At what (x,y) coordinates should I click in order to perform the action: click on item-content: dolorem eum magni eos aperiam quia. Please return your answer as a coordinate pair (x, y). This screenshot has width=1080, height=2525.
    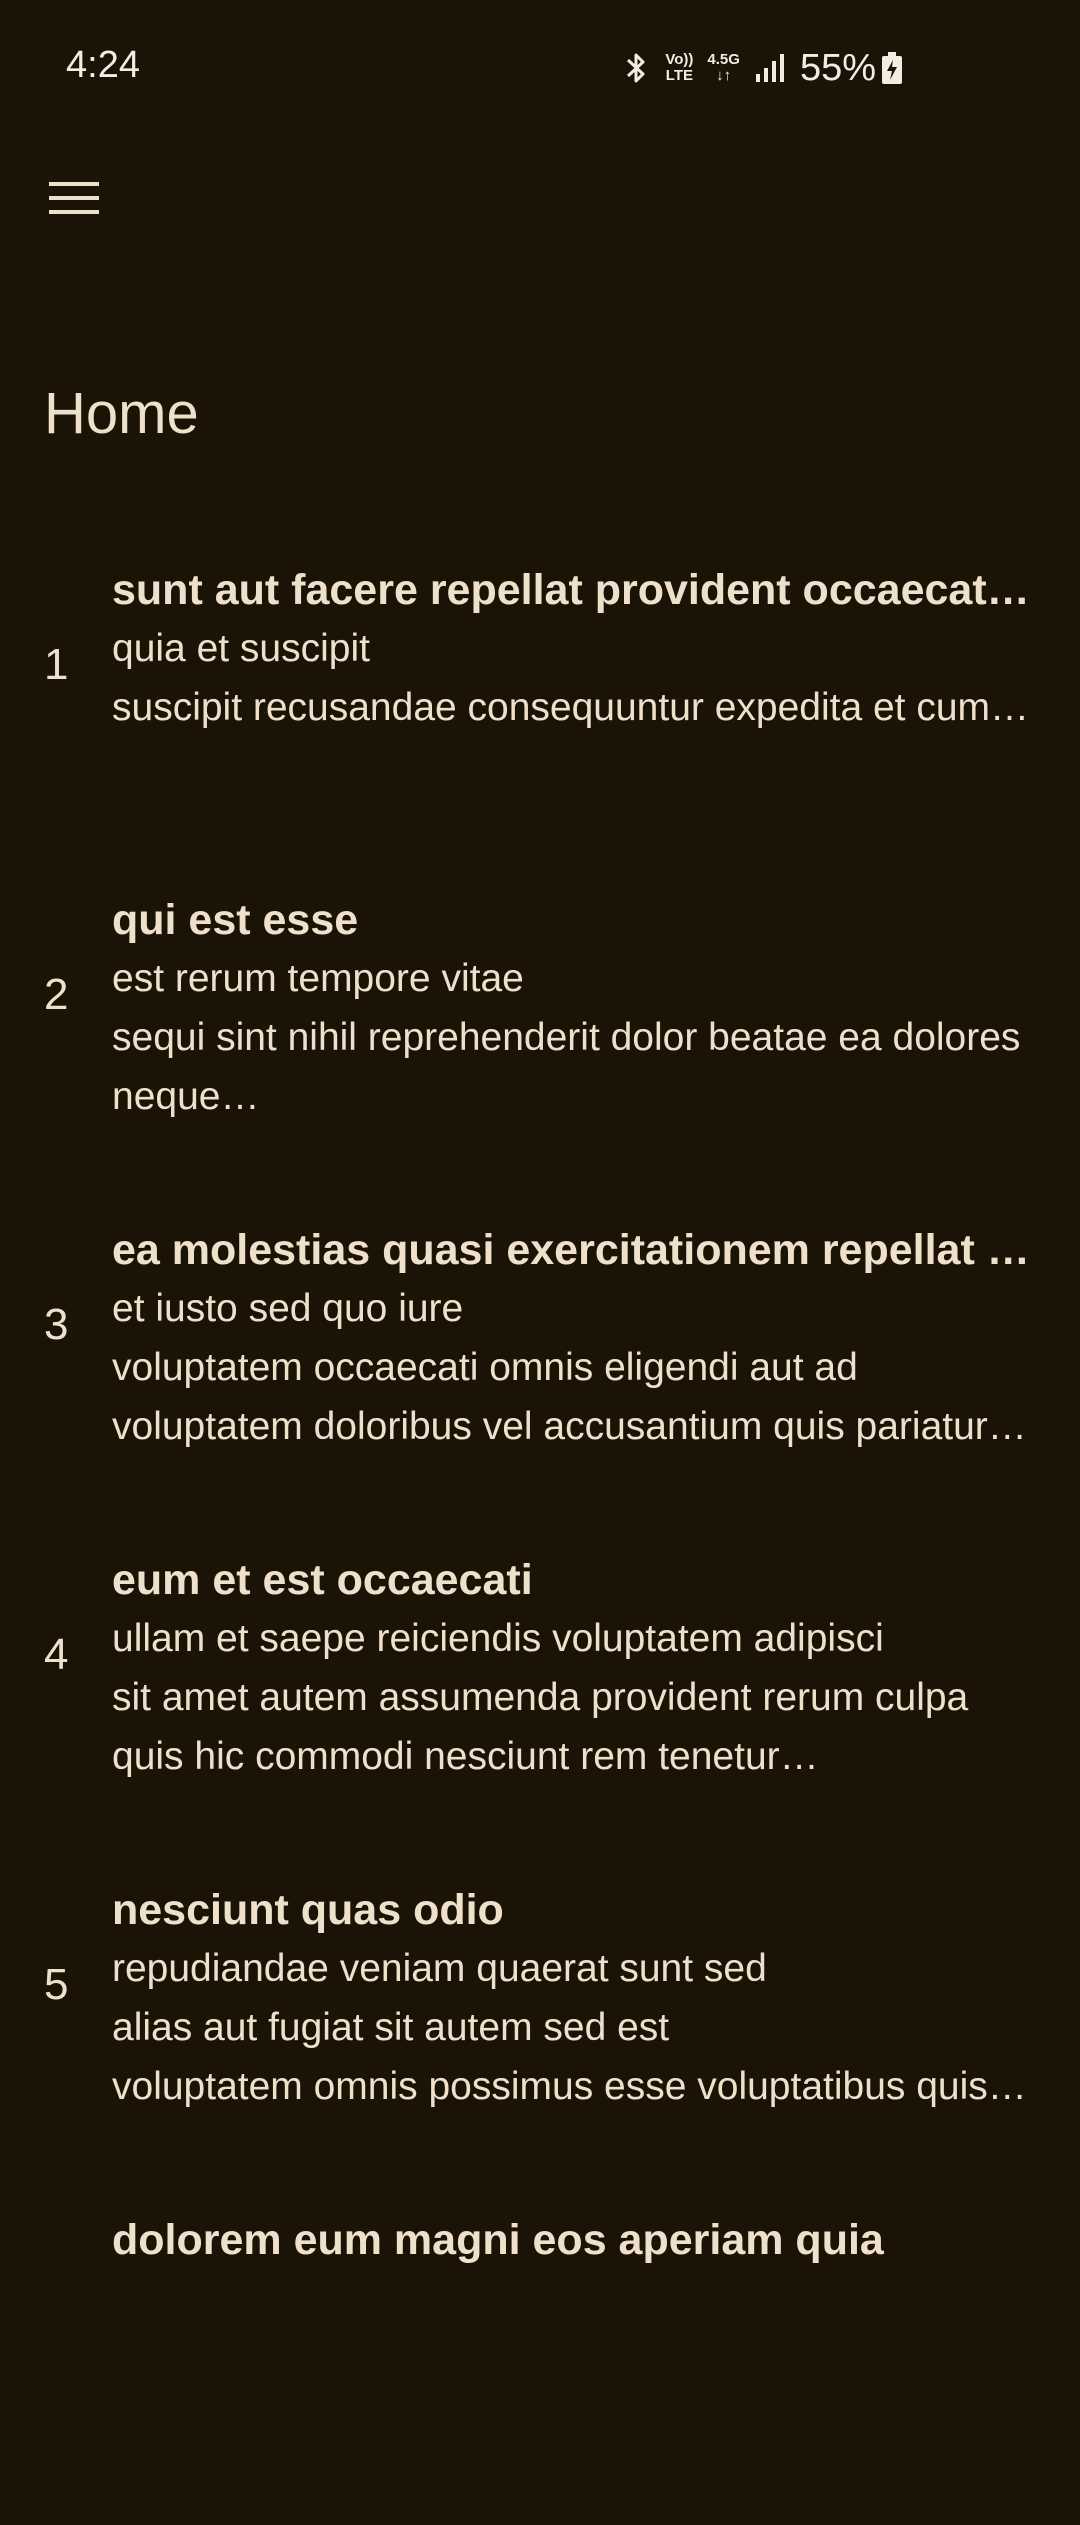
    Looking at the image, I should click on (572, 2240).